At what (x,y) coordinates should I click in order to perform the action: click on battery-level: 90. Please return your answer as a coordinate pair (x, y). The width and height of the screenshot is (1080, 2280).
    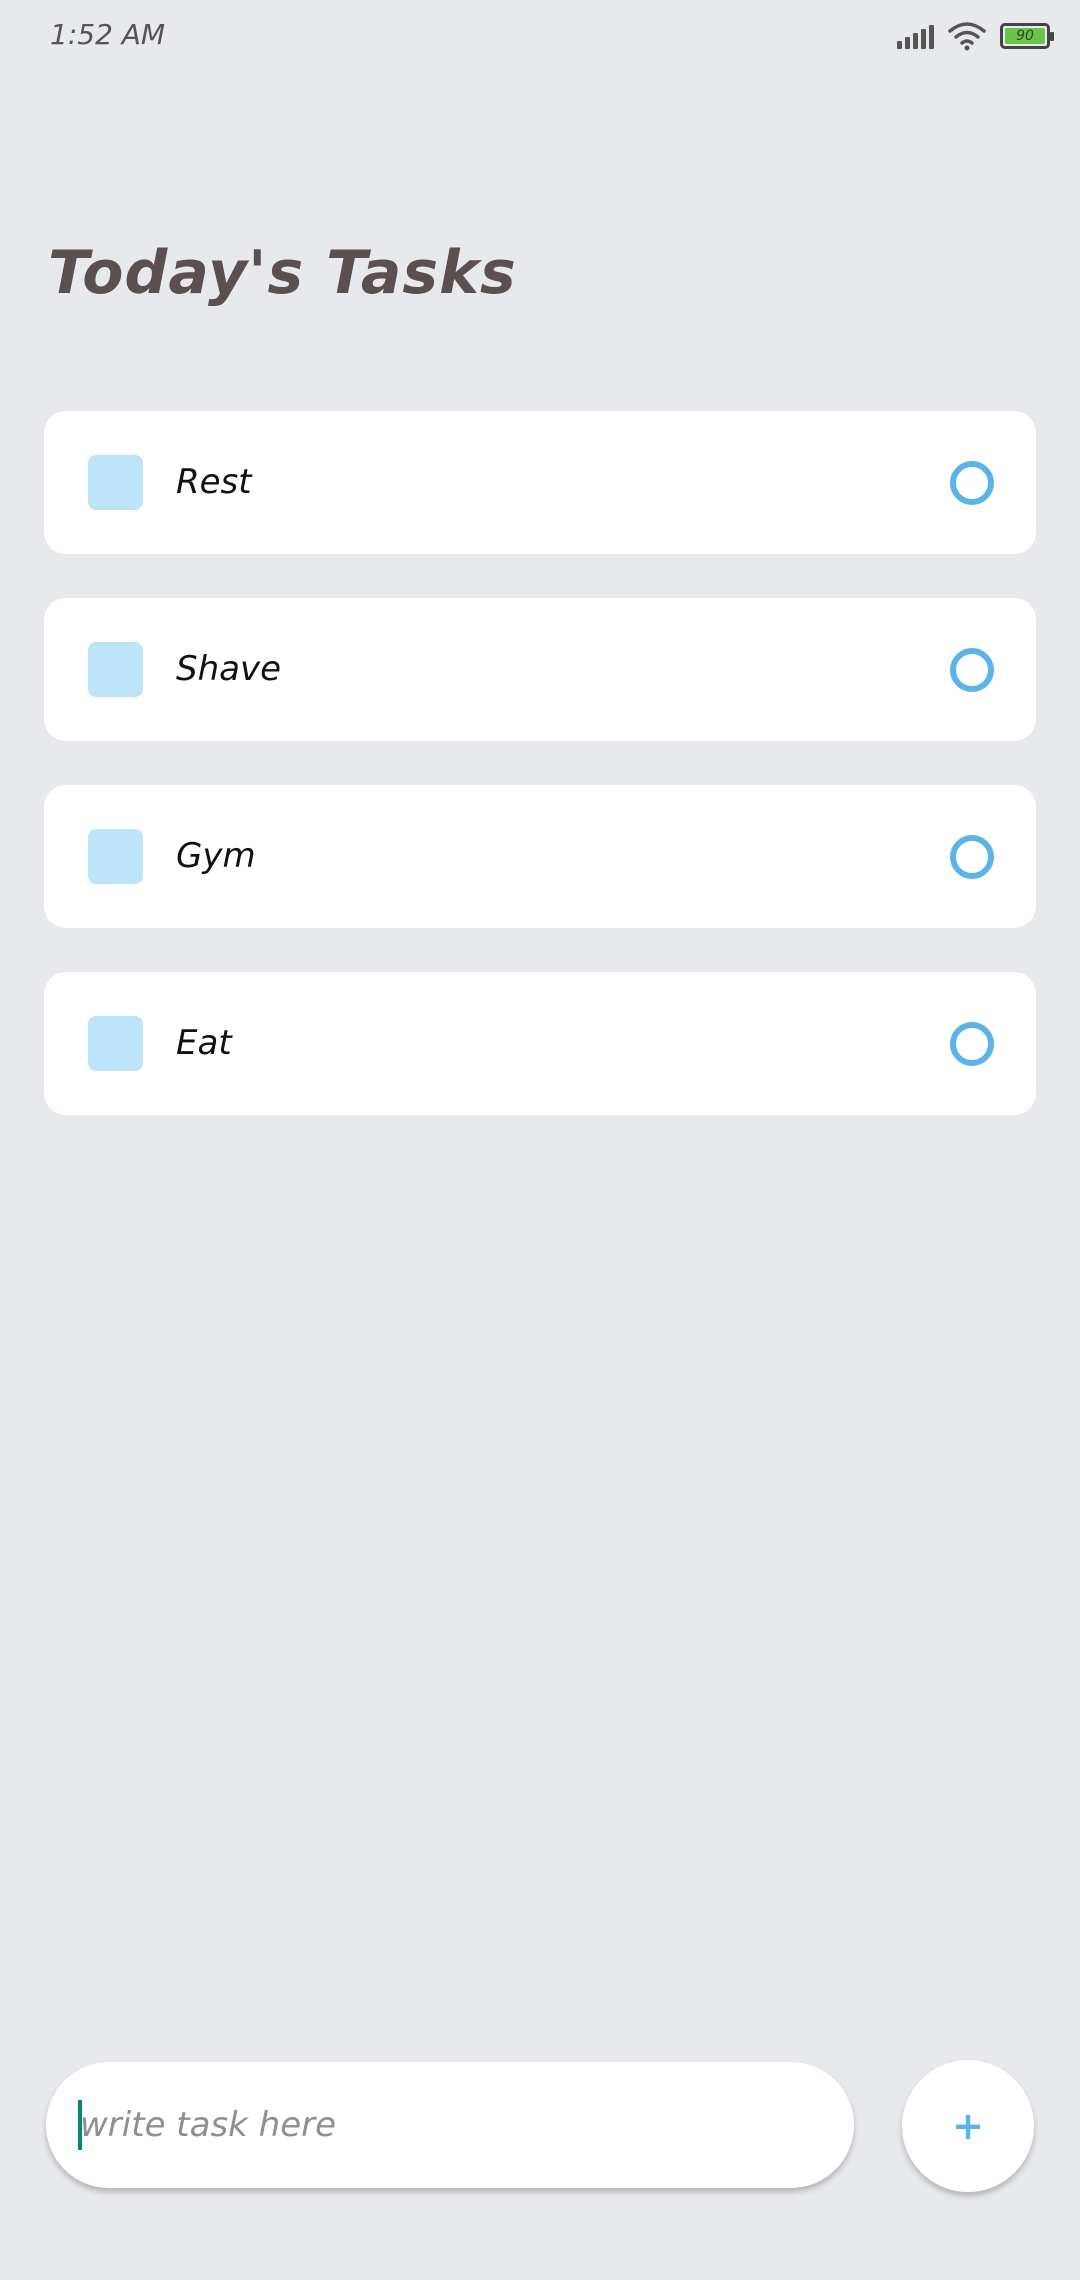
    Looking at the image, I should click on (1025, 36).